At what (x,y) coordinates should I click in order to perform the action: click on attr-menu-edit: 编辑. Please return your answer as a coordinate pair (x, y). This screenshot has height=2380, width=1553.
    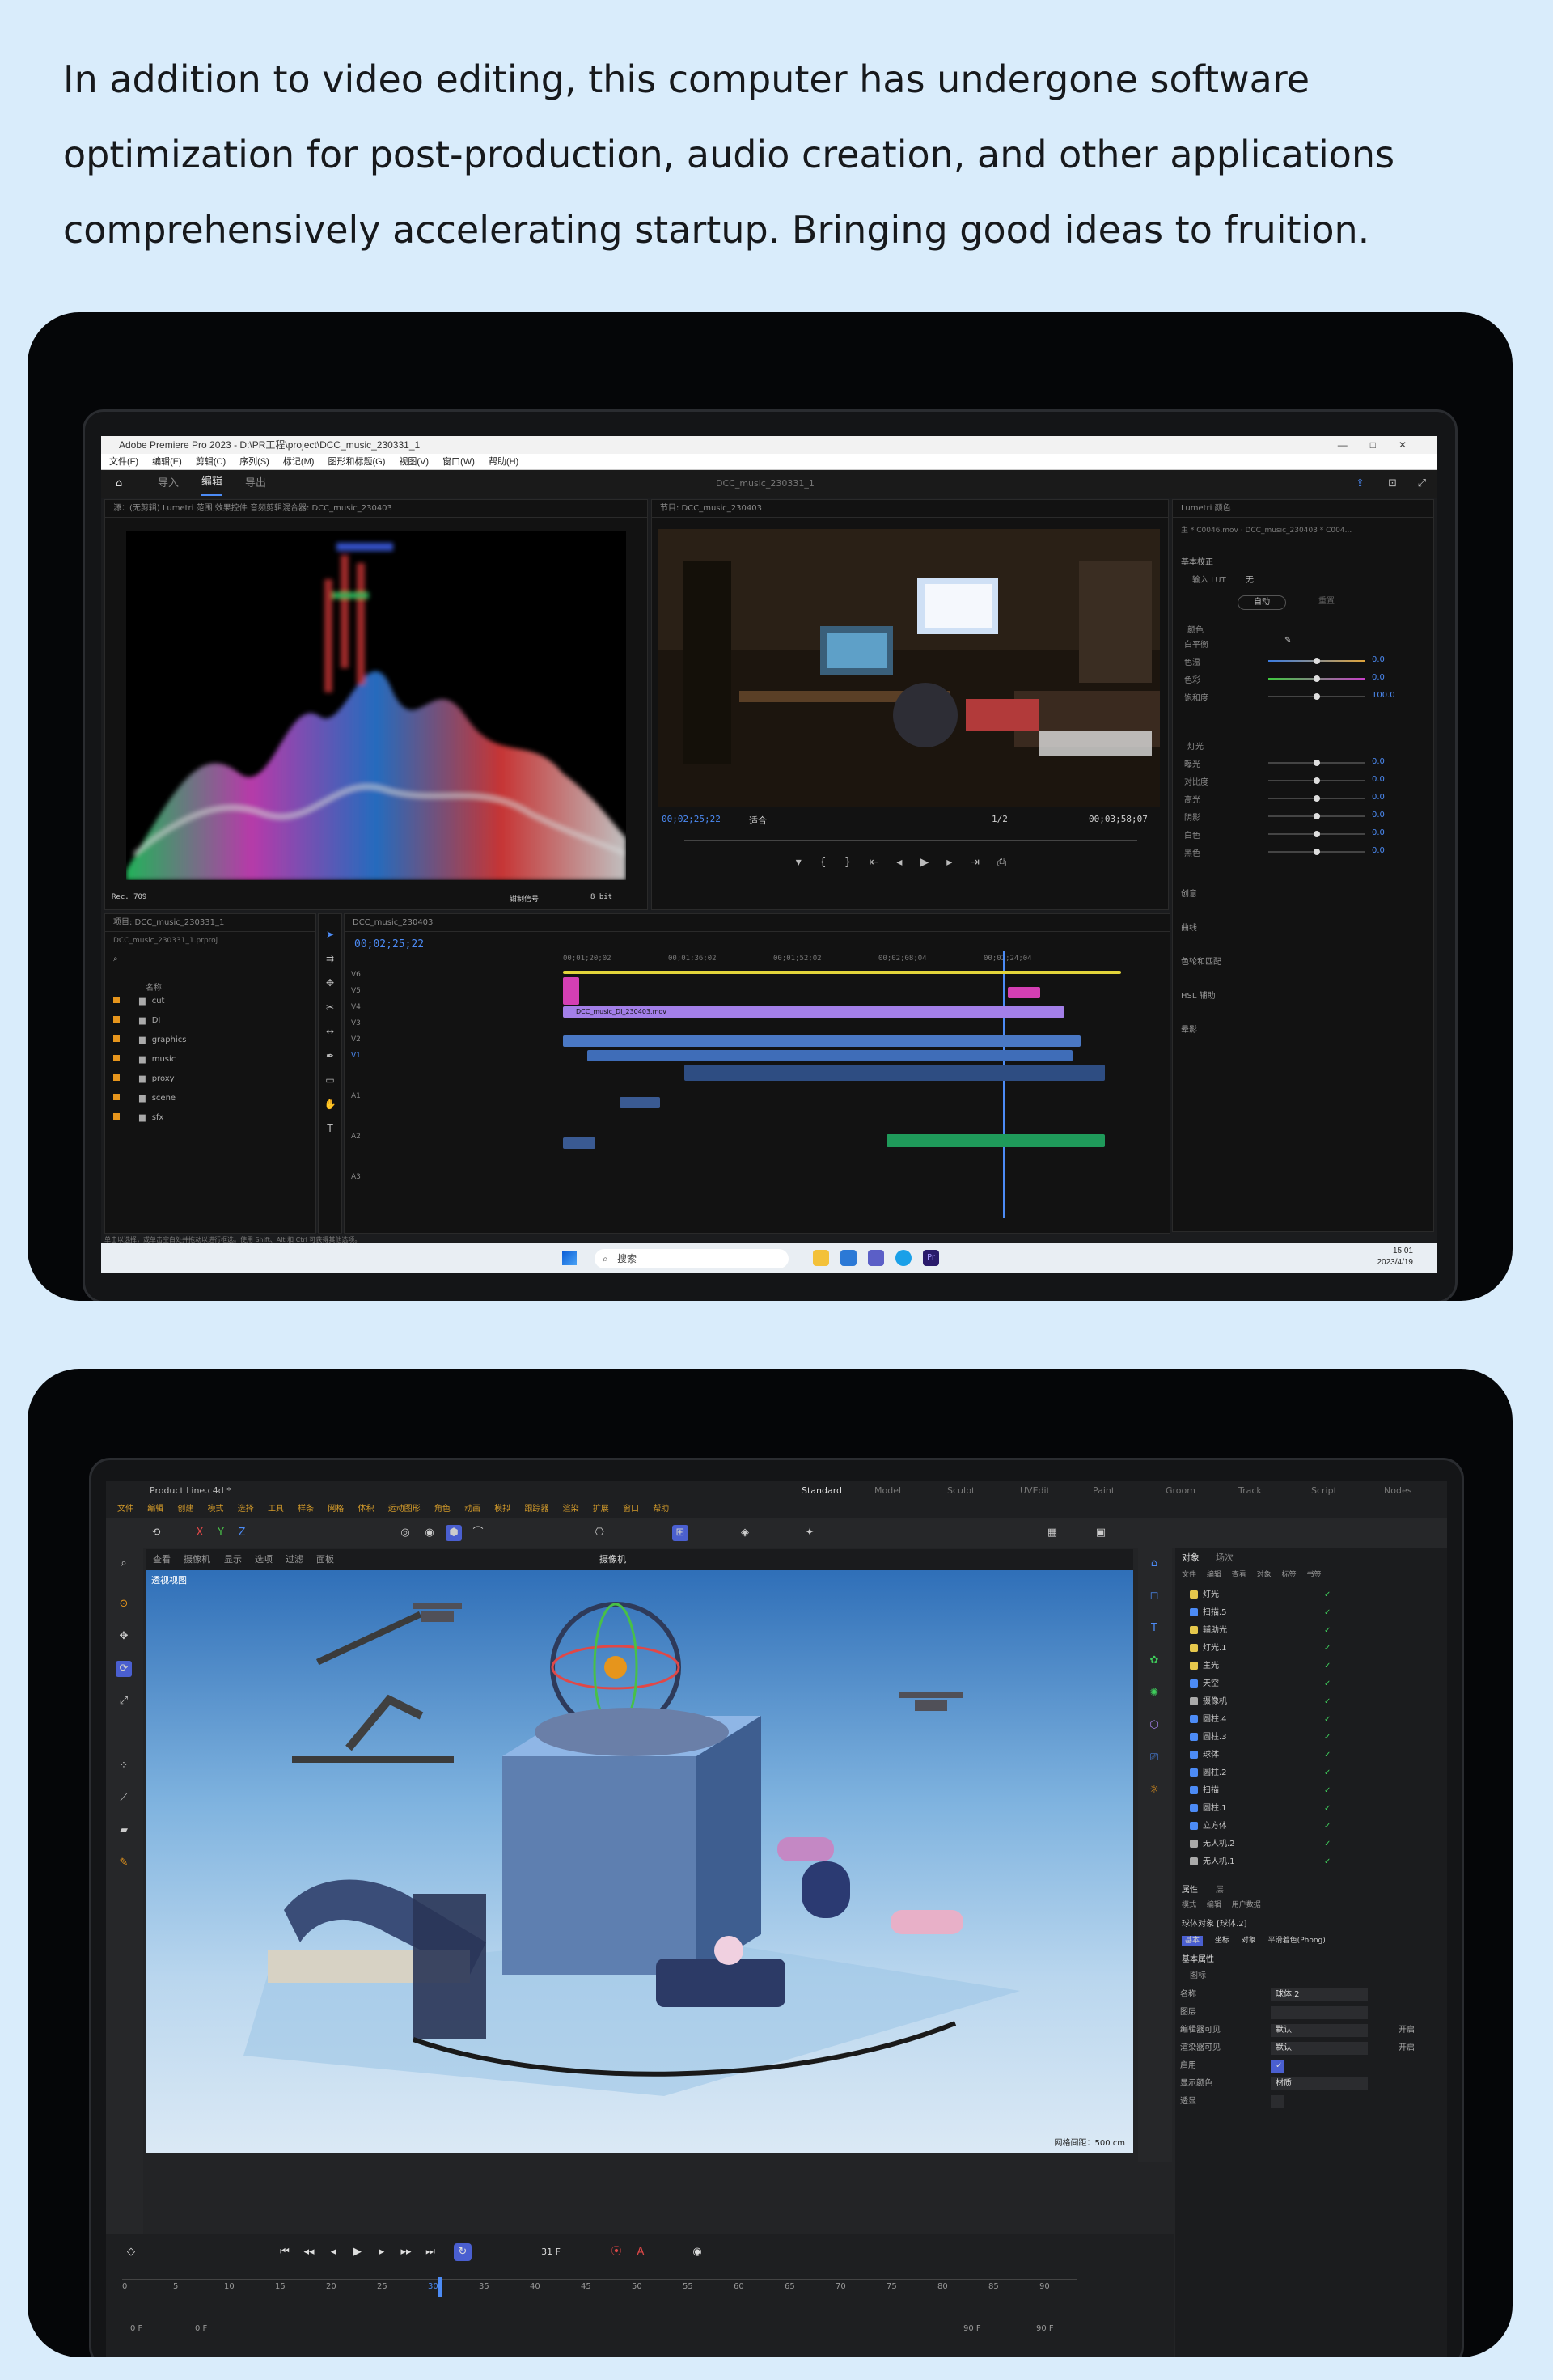
    Looking at the image, I should click on (1214, 1905).